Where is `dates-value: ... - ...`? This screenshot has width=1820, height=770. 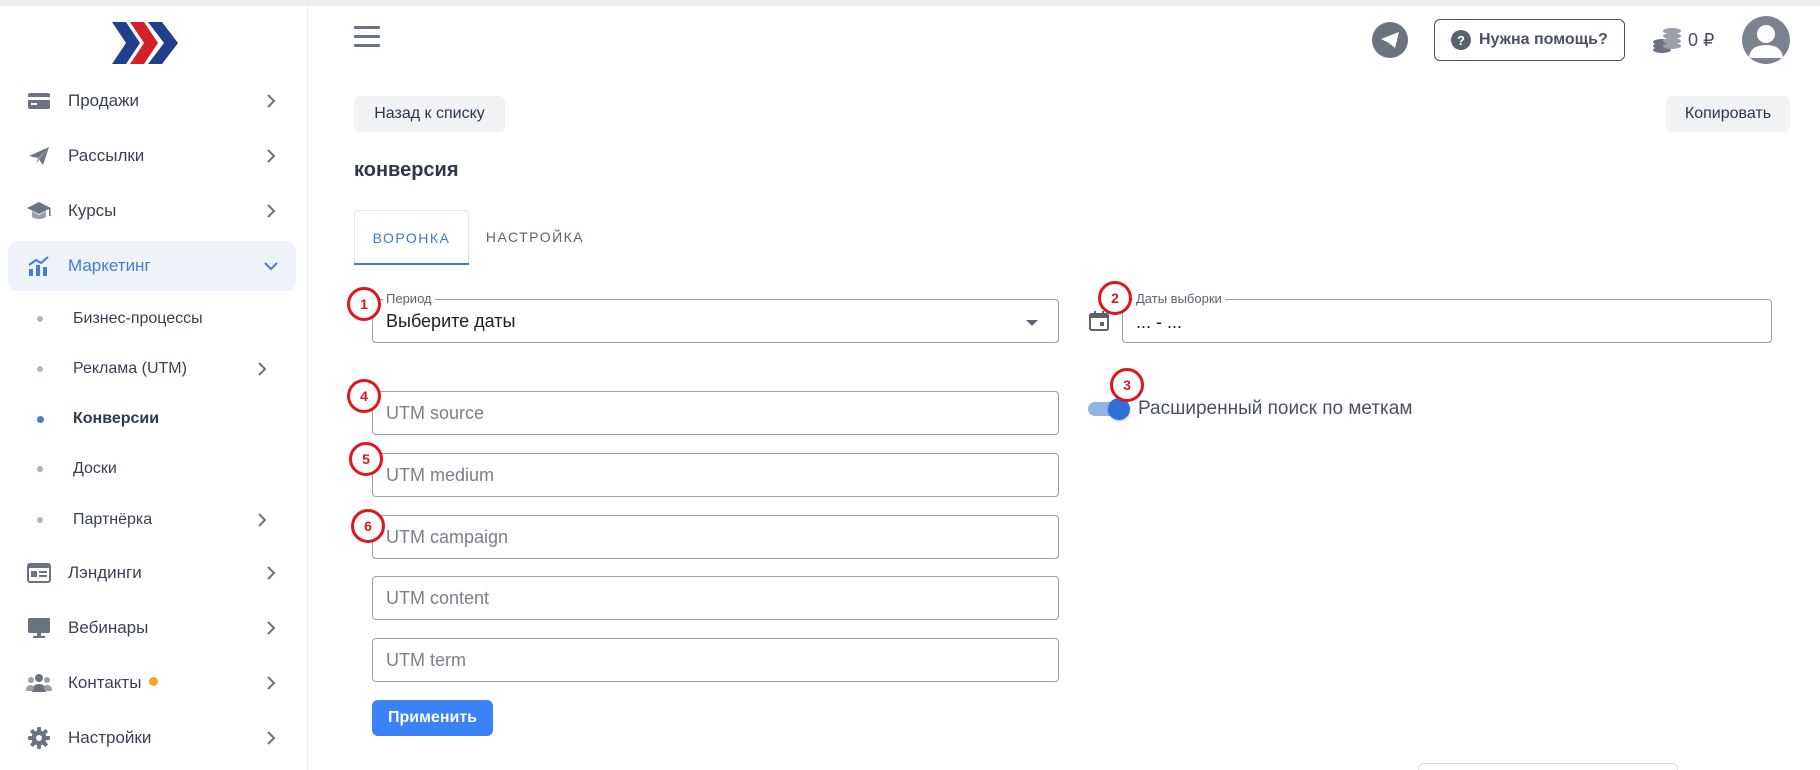 dates-value: ... - ... is located at coordinates (1159, 322).